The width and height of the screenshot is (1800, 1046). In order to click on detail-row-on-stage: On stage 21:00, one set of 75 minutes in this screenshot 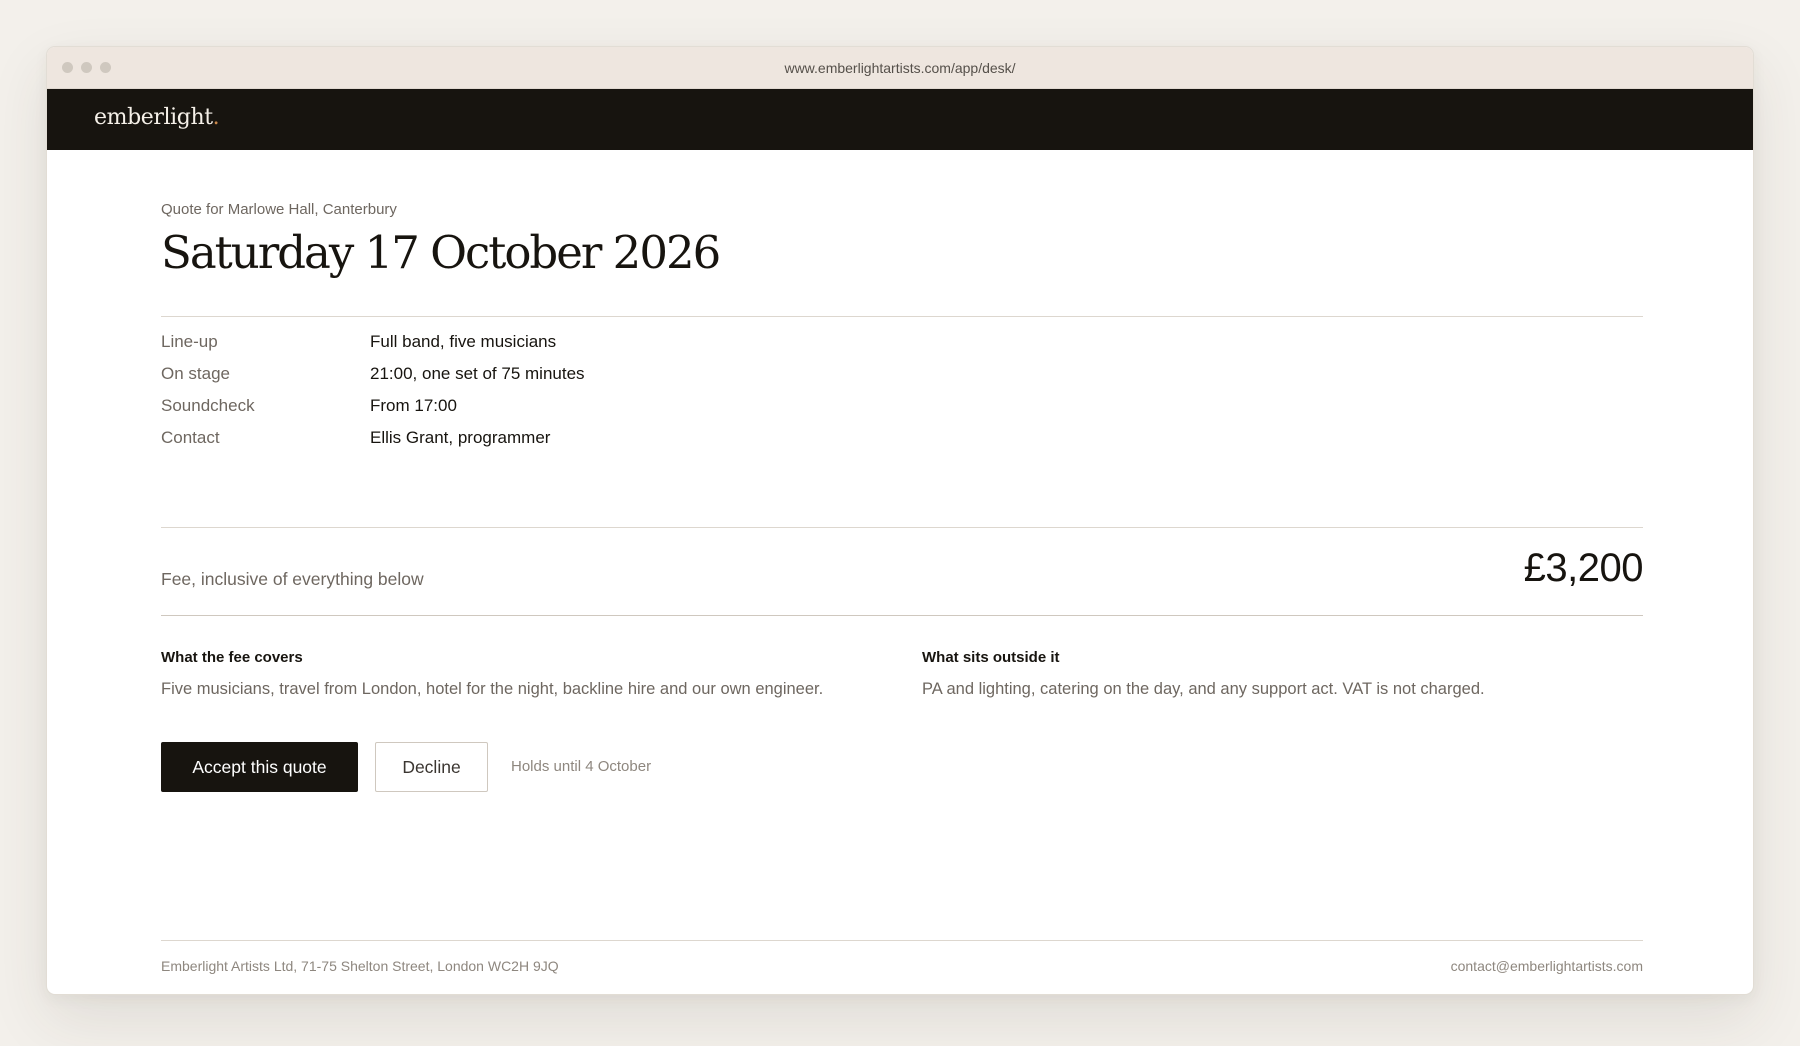, I will do `click(511, 380)`.